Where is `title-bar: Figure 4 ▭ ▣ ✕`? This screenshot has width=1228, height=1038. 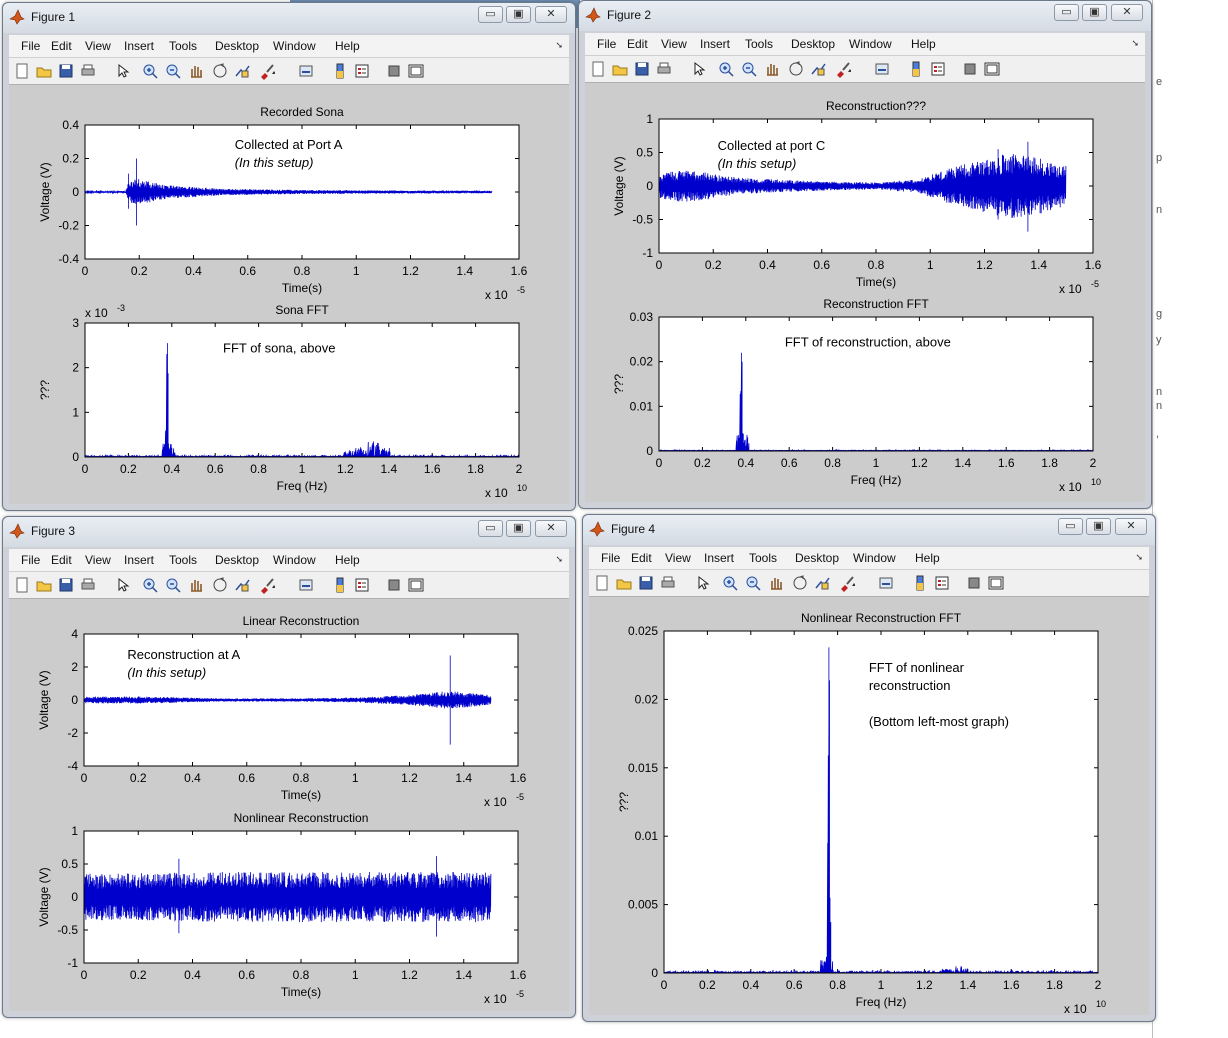 title-bar: Figure 4 ▭ ▣ ✕ is located at coordinates (869, 530).